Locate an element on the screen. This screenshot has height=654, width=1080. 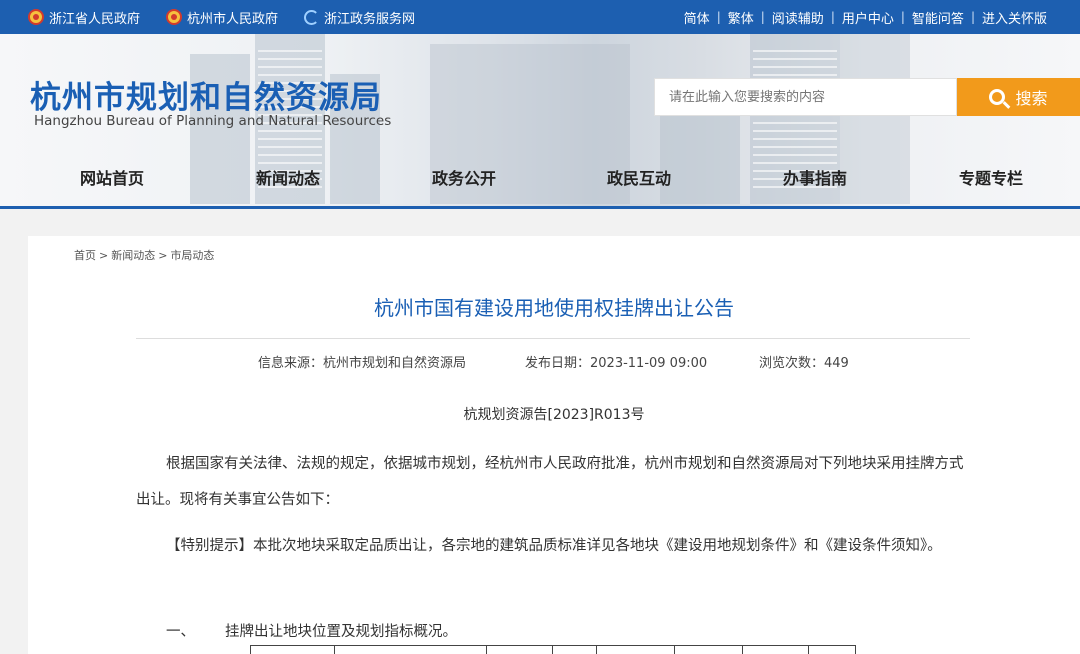
search-button: 搜索 is located at coordinates (1018, 97).